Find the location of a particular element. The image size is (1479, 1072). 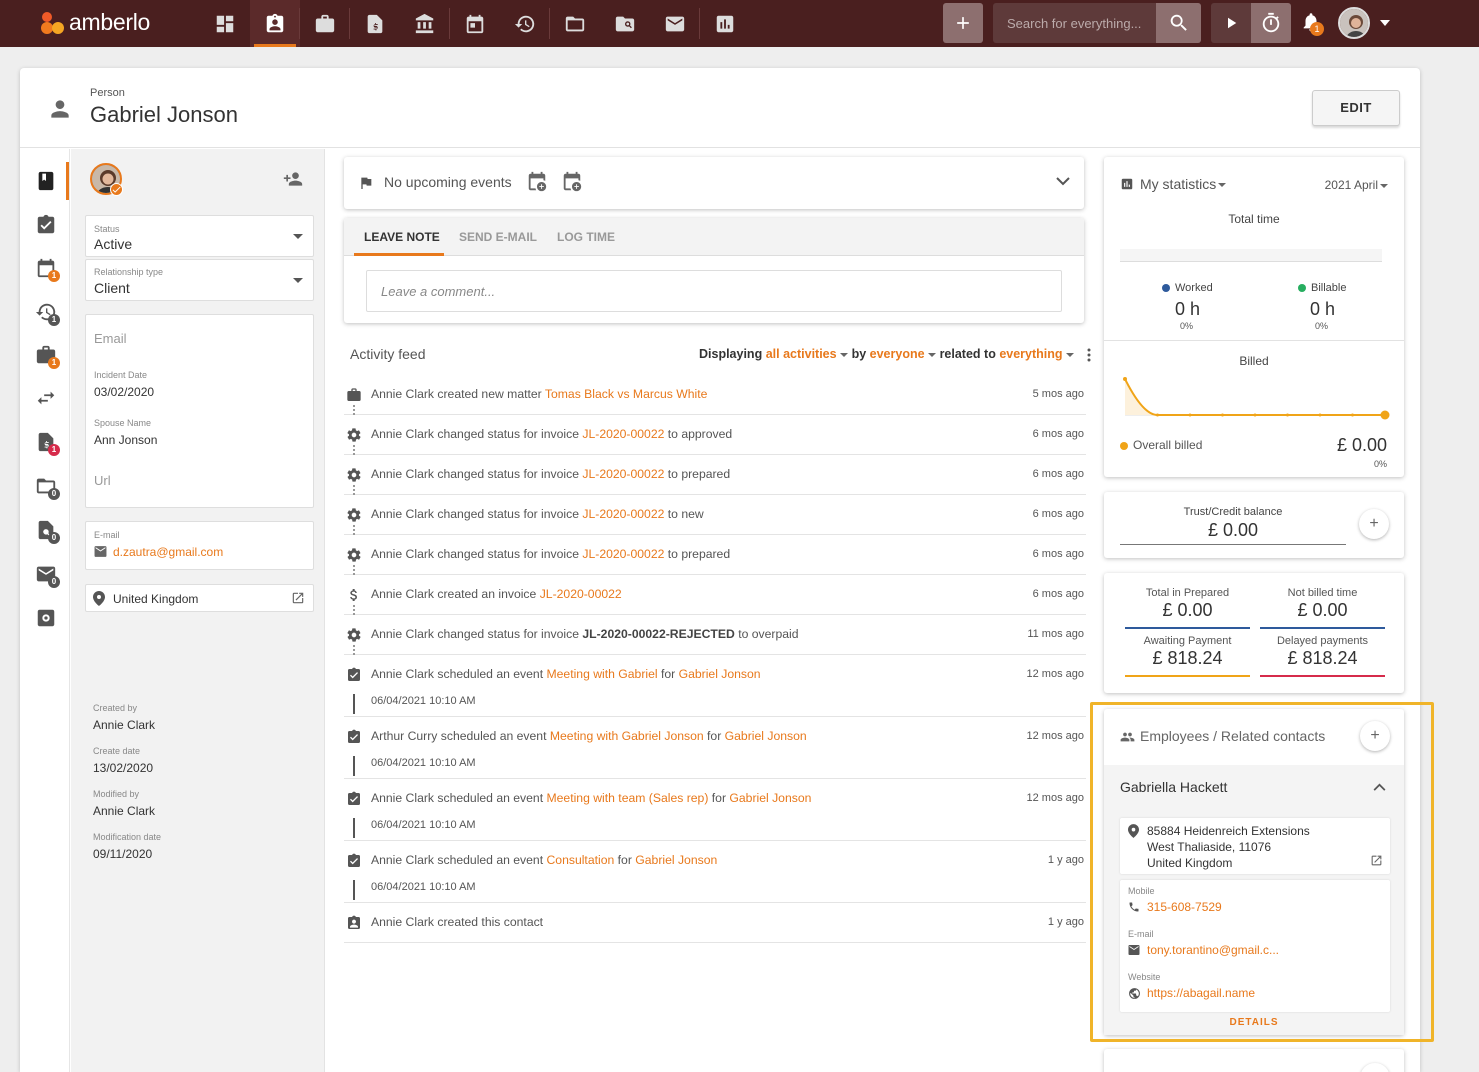

activity-event-date: 06/04/2021 10:10 AM is located at coordinates (423, 887).